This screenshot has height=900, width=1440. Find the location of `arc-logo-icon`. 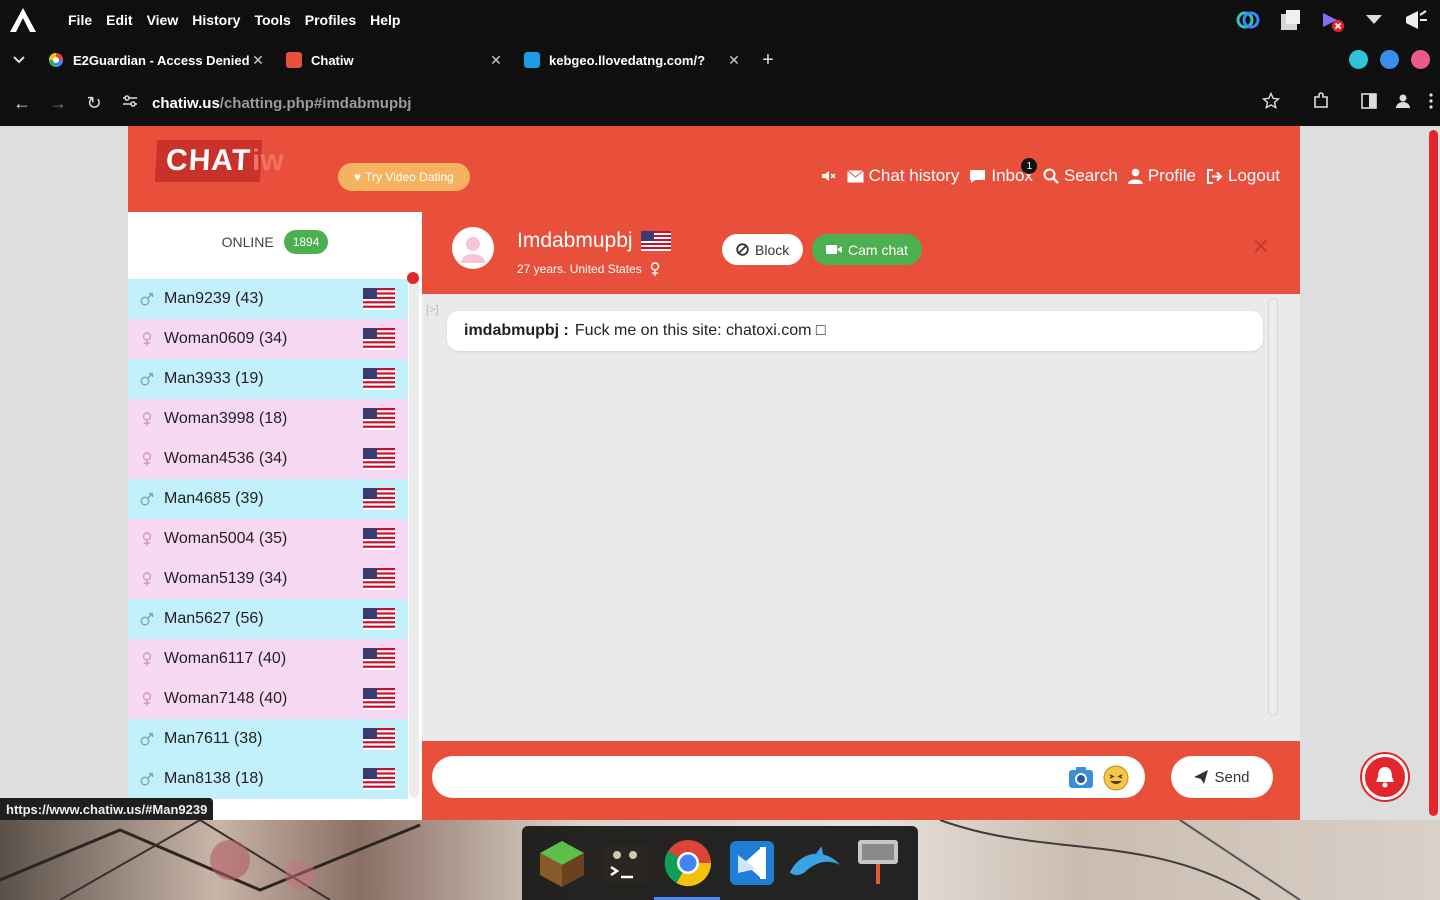

arc-logo-icon is located at coordinates (23, 20).